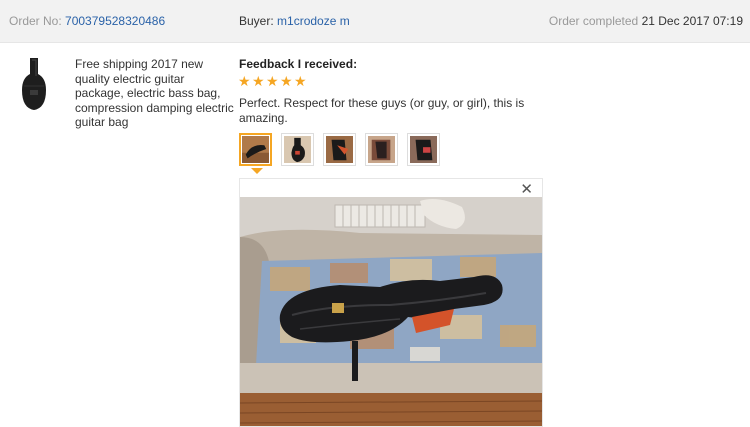 This screenshot has width=750, height=427. What do you see at coordinates (35, 21) in the screenshot?
I see `order-number-label: Order No:` at bounding box center [35, 21].